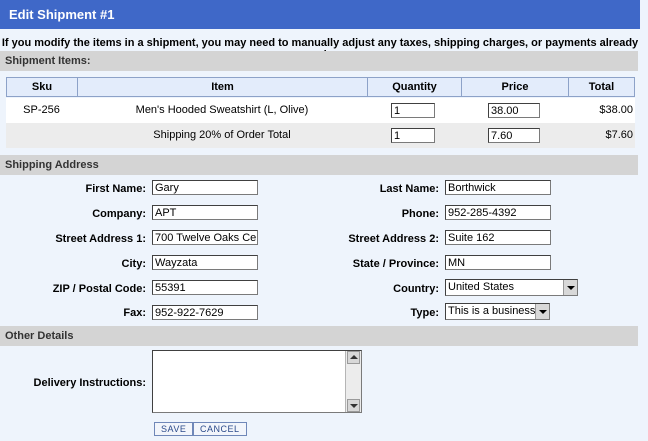 The width and height of the screenshot is (648, 441). I want to click on last-name-label: Last Name:, so click(409, 189).